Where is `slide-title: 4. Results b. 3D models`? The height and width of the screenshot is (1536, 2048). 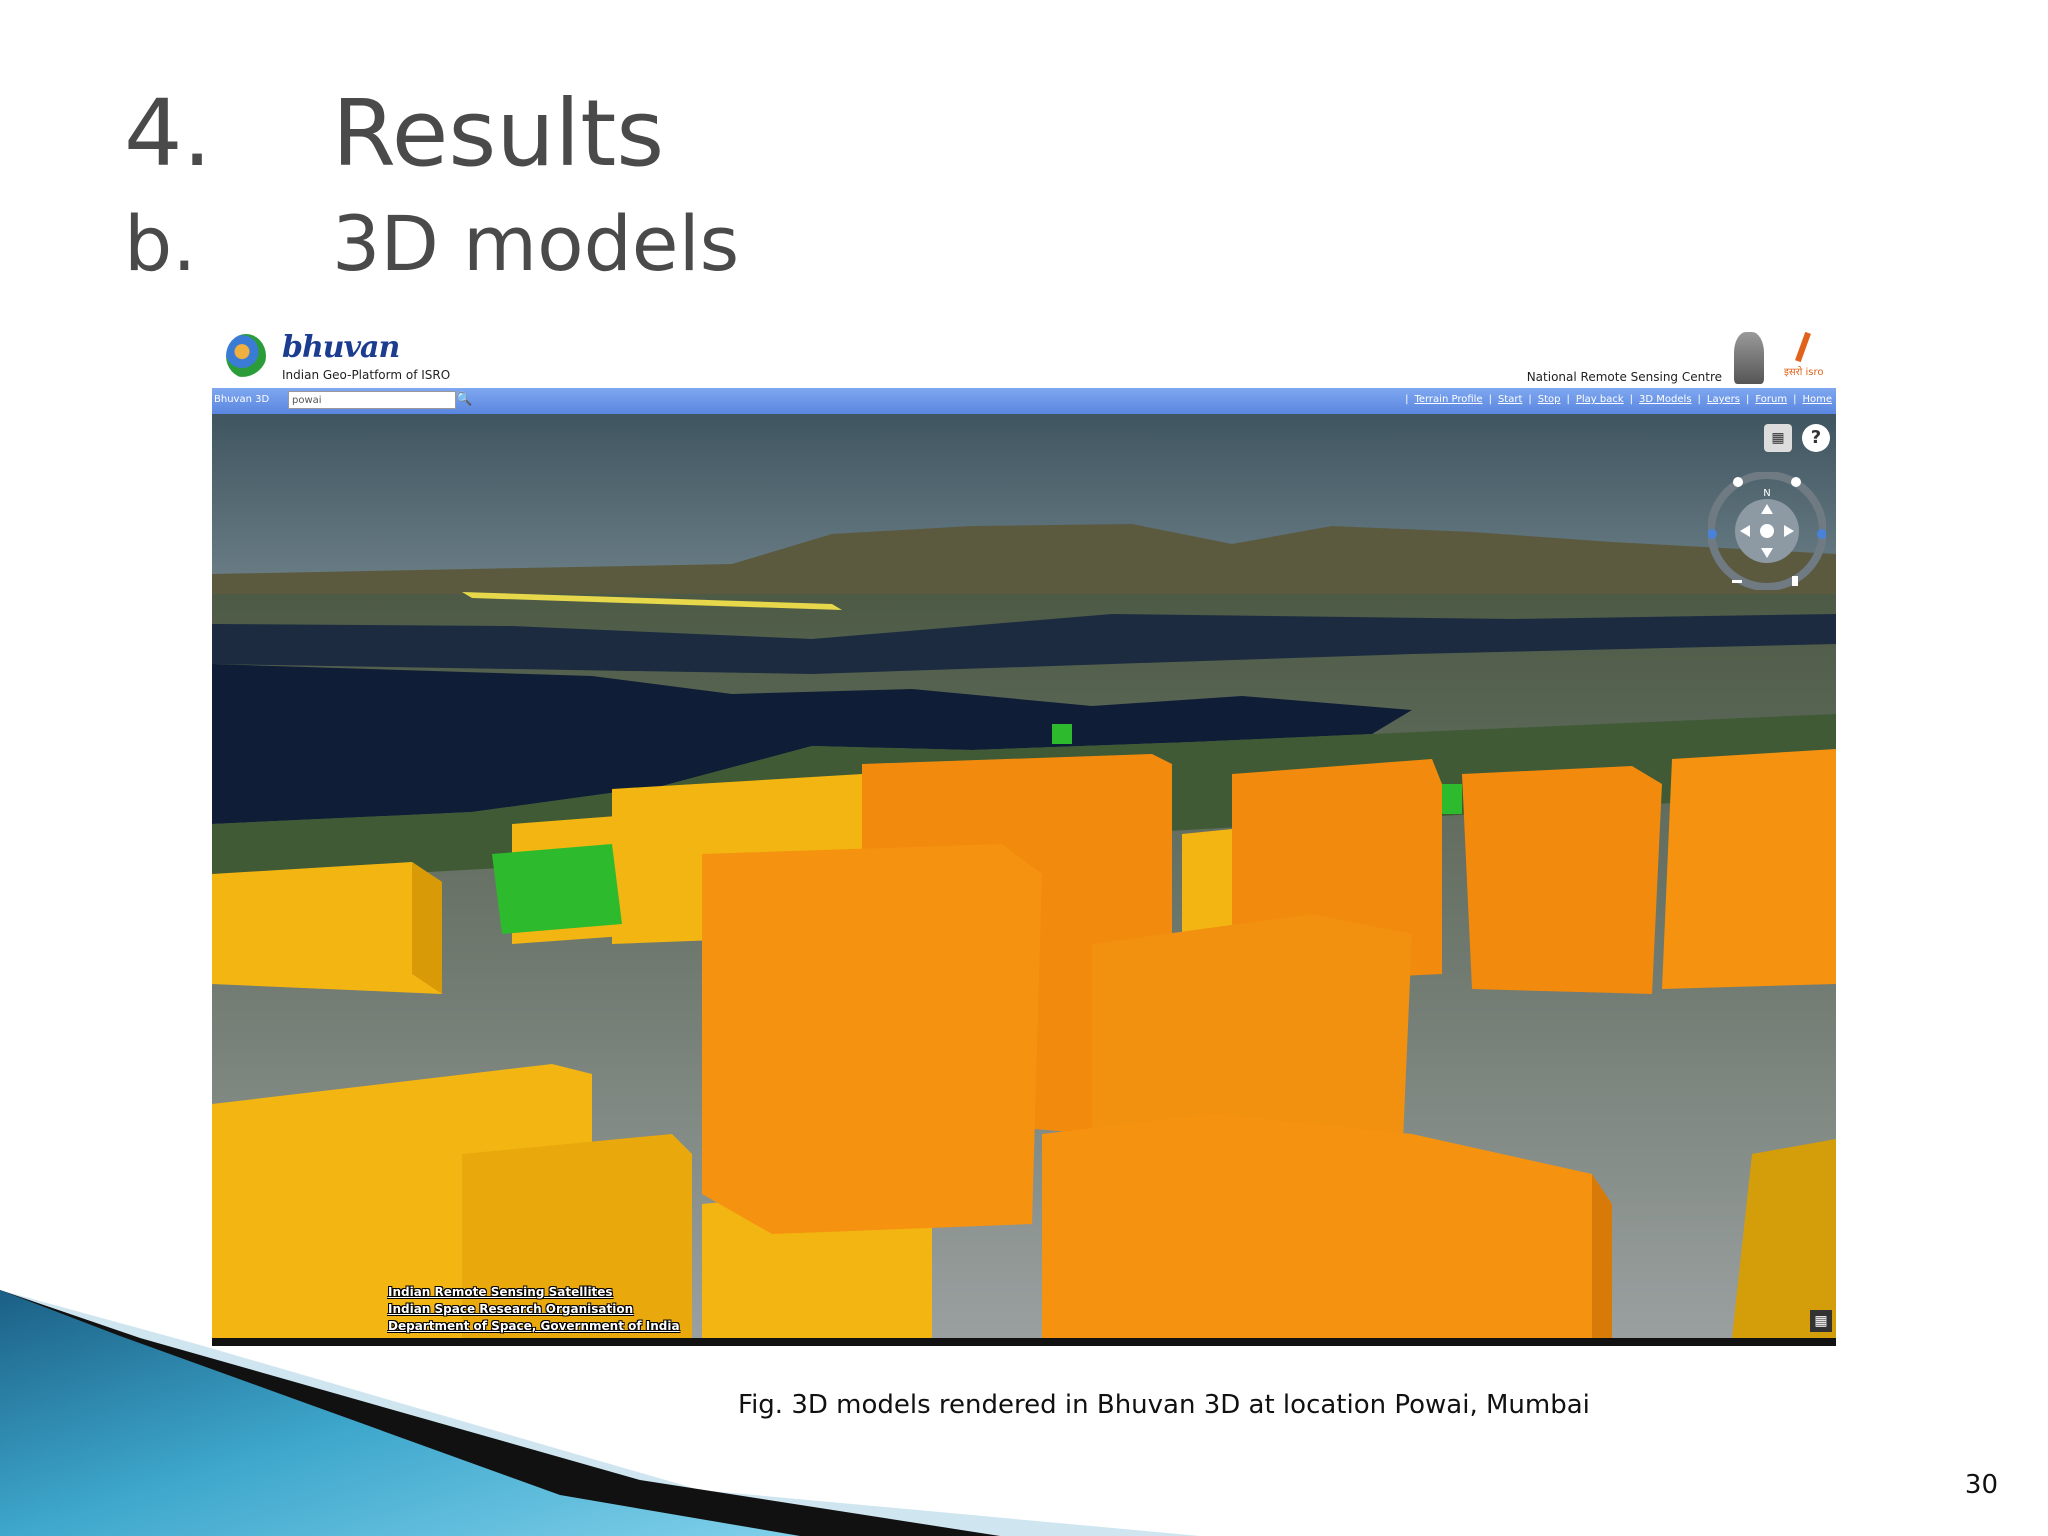 slide-title: 4. Results b. 3D models is located at coordinates (431, 186).